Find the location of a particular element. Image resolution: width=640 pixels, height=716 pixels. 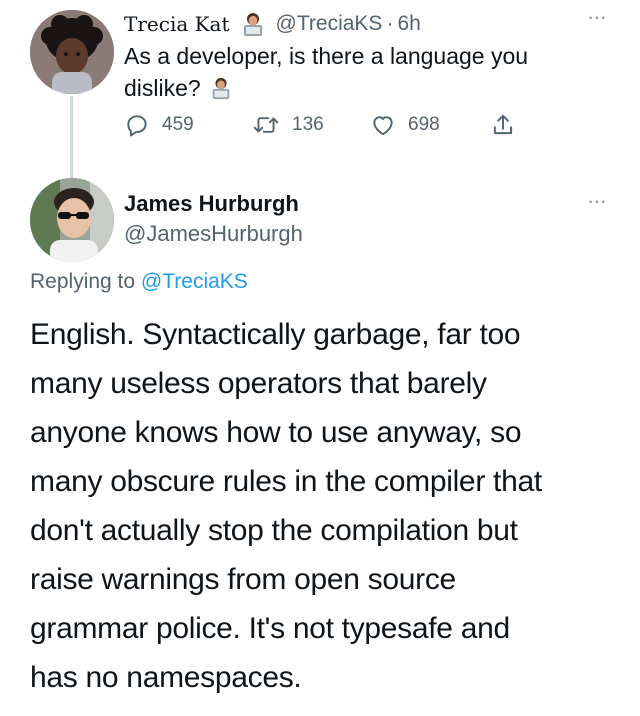

trecia-avatar is located at coordinates (72, 52).